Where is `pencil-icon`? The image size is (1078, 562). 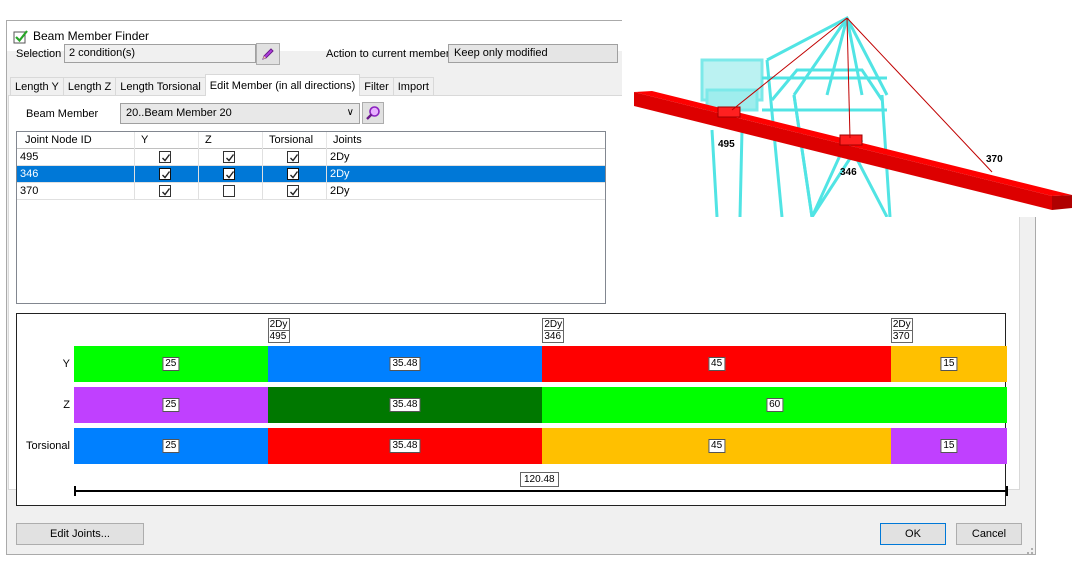 pencil-icon is located at coordinates (268, 54).